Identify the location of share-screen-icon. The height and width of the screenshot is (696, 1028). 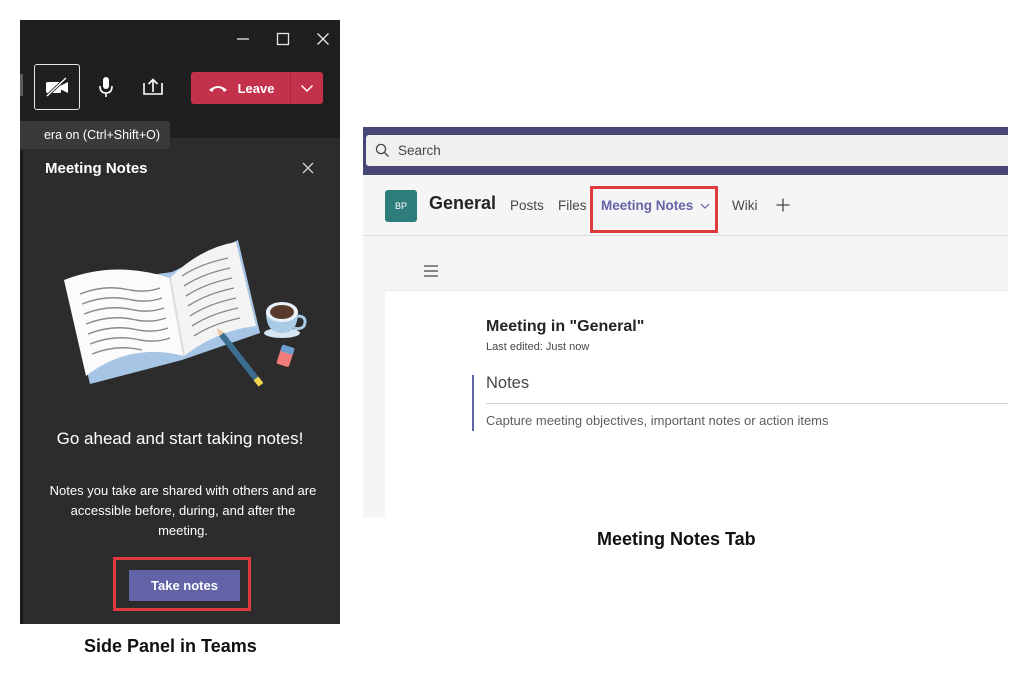
(153, 86).